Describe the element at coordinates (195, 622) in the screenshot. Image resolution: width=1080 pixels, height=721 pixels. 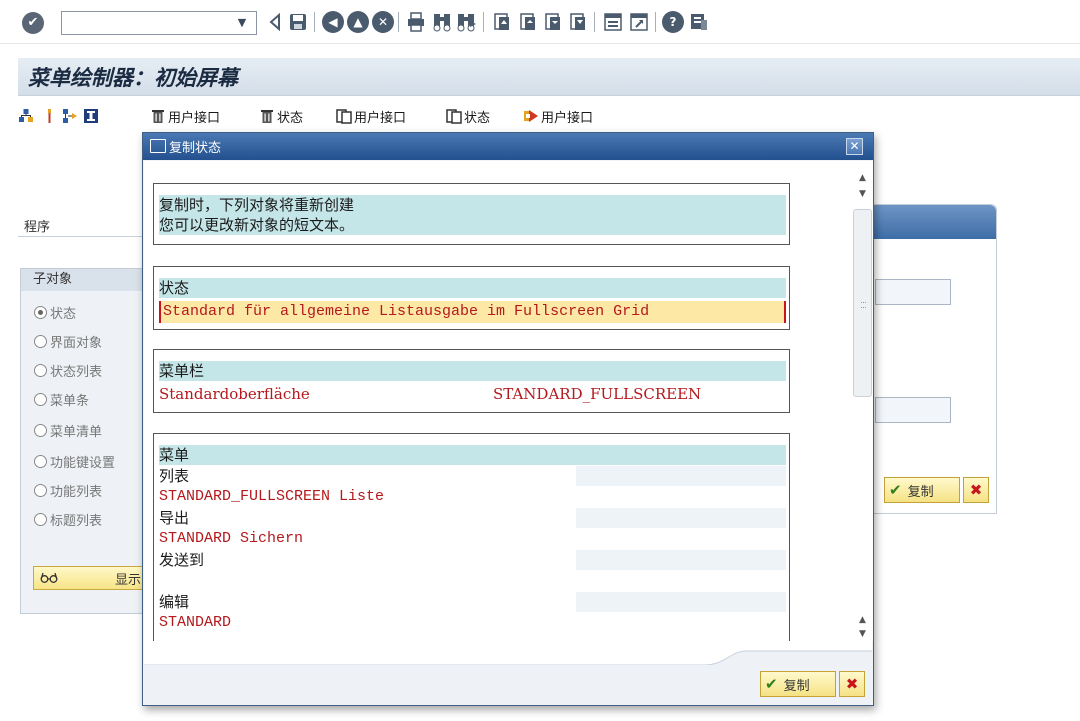
I see `menu-row-text: STANDARD` at that location.